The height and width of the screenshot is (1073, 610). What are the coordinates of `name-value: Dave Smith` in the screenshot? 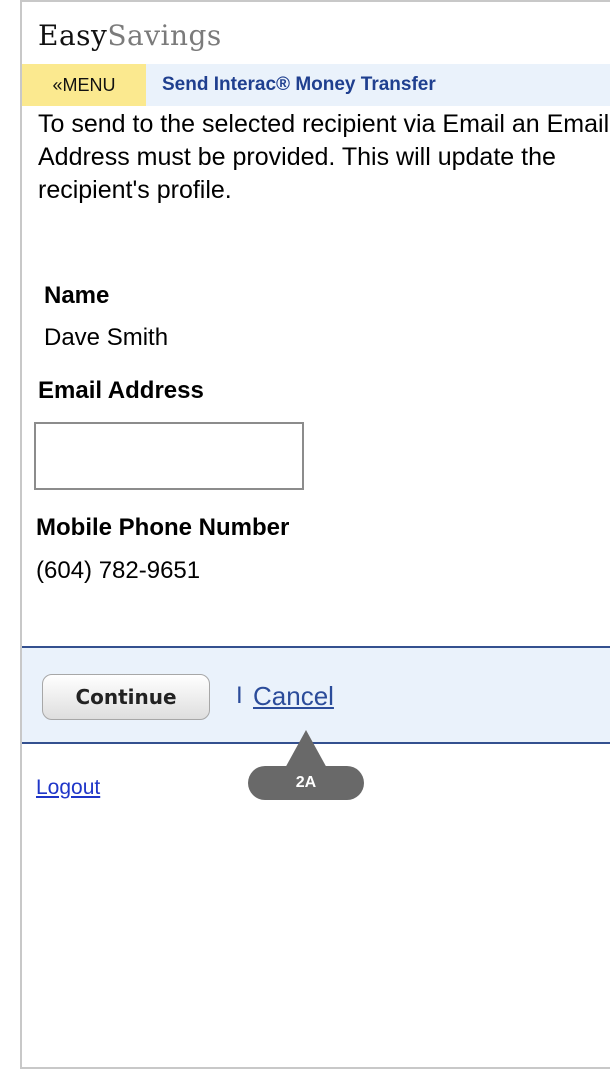 It's located at (106, 337).